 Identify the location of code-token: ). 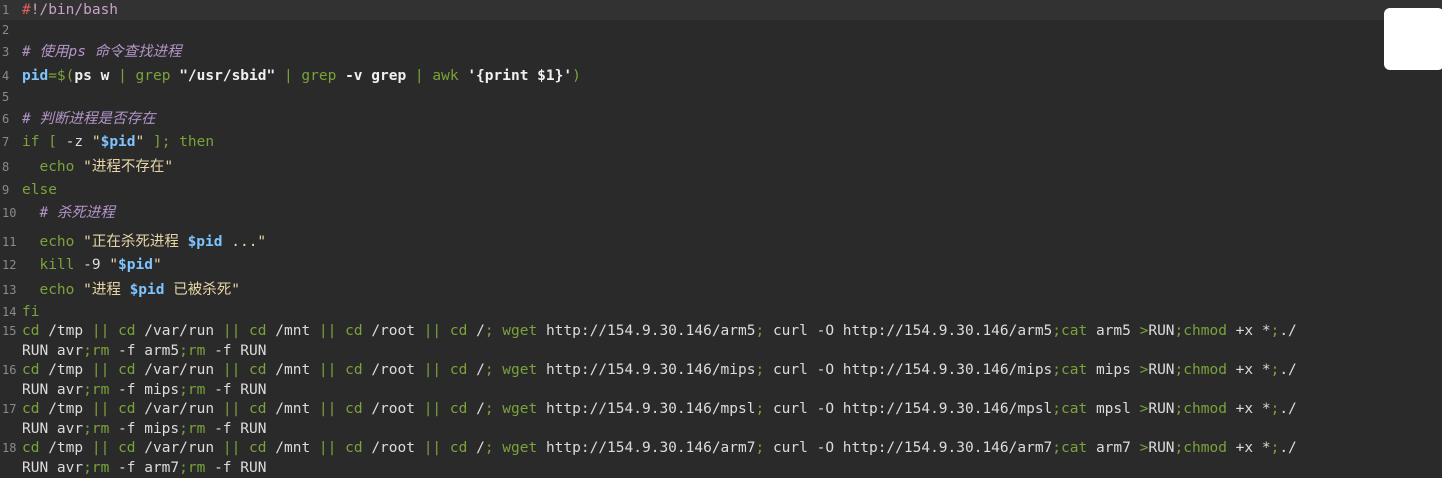
(576, 76).